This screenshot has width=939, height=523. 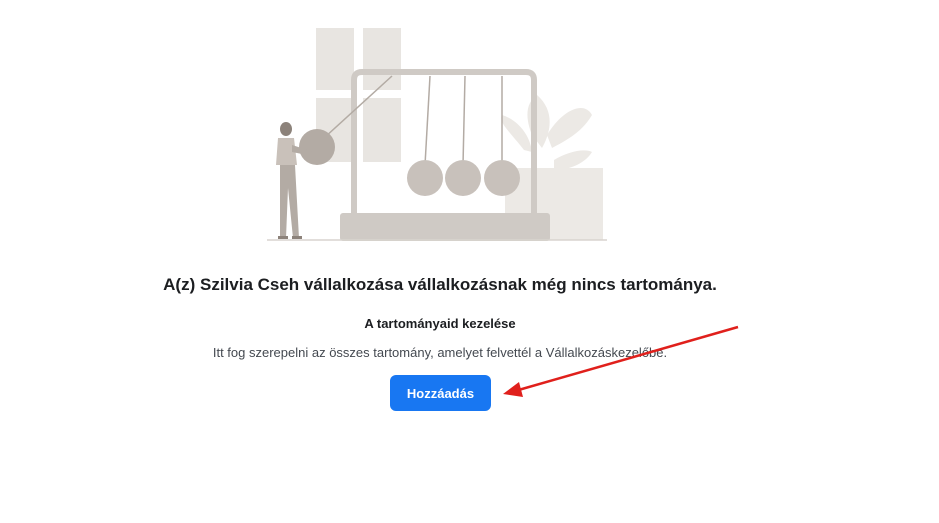 I want to click on add-domain-button: Hozzáadás, so click(x=440, y=393).